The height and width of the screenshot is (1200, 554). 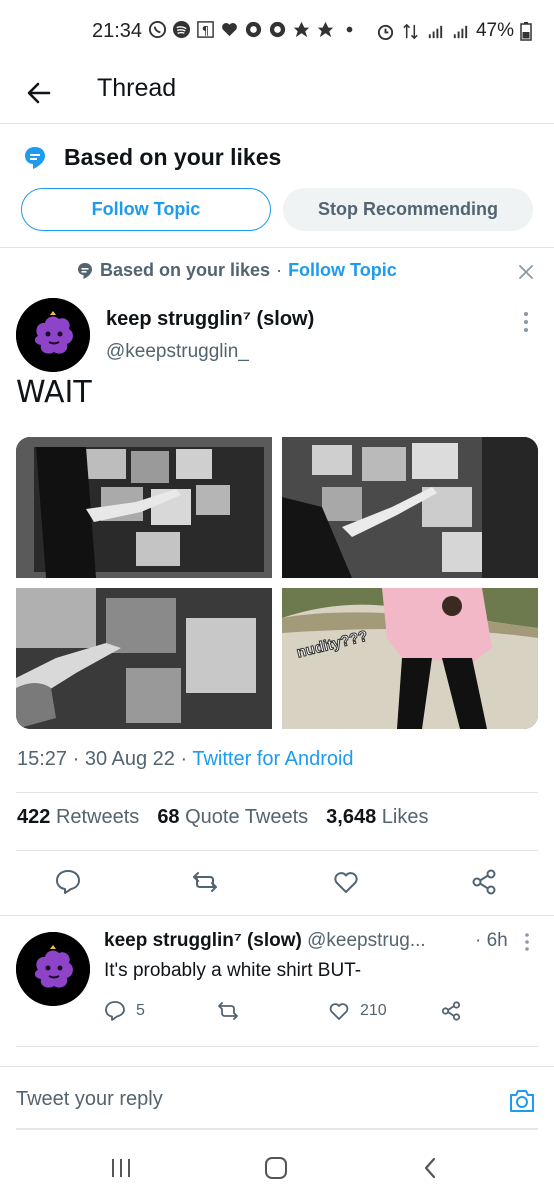 I want to click on header-bar: Thread, so click(x=277, y=93).